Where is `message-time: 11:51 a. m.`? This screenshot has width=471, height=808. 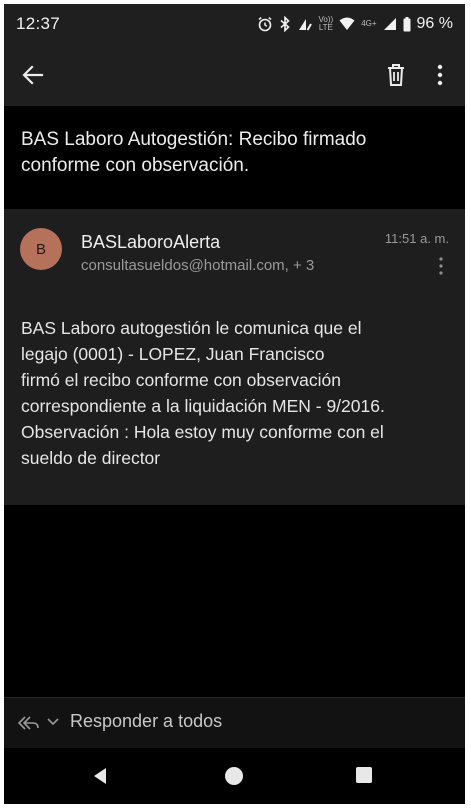 message-time: 11:51 a. m. is located at coordinates (416, 238).